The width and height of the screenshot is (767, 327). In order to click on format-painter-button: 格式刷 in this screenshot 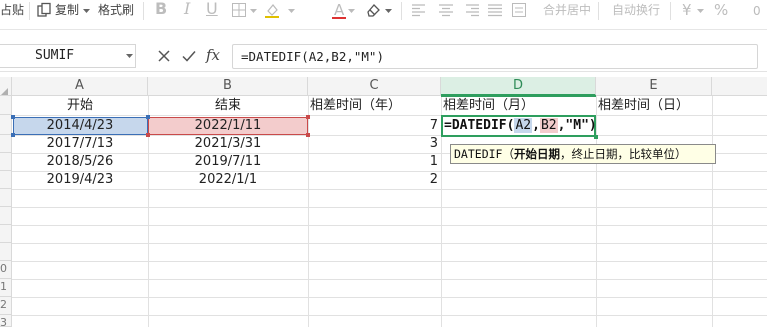, I will do `click(116, 11)`.